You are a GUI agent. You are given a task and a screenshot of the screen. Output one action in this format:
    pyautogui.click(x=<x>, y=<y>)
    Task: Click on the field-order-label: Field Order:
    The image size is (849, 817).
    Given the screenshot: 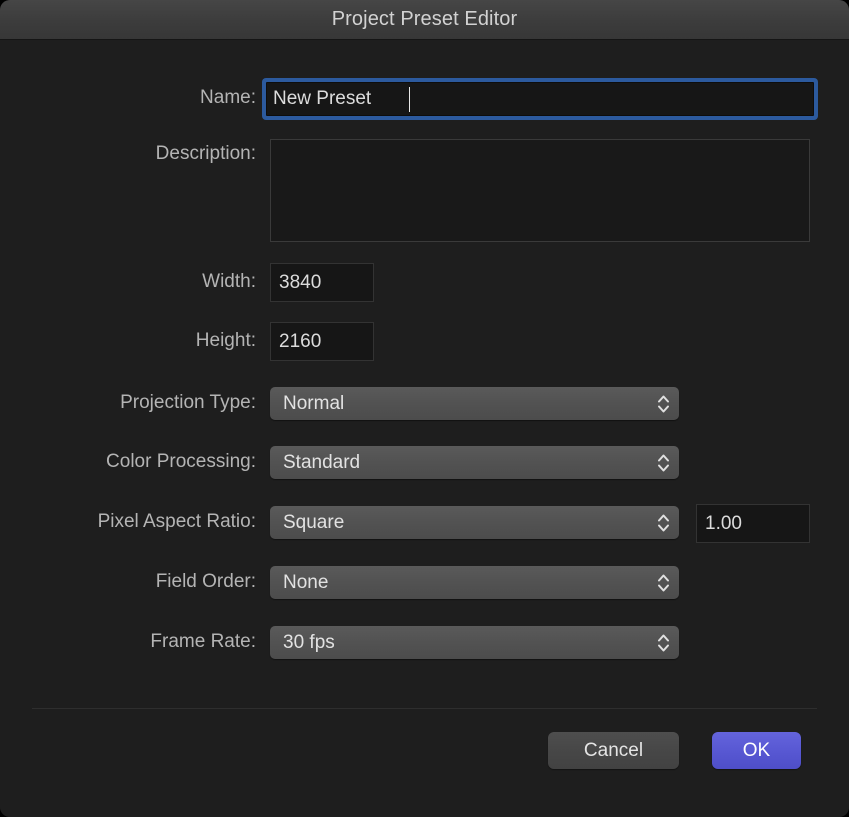 What is the action you would take?
    pyautogui.click(x=205, y=581)
    